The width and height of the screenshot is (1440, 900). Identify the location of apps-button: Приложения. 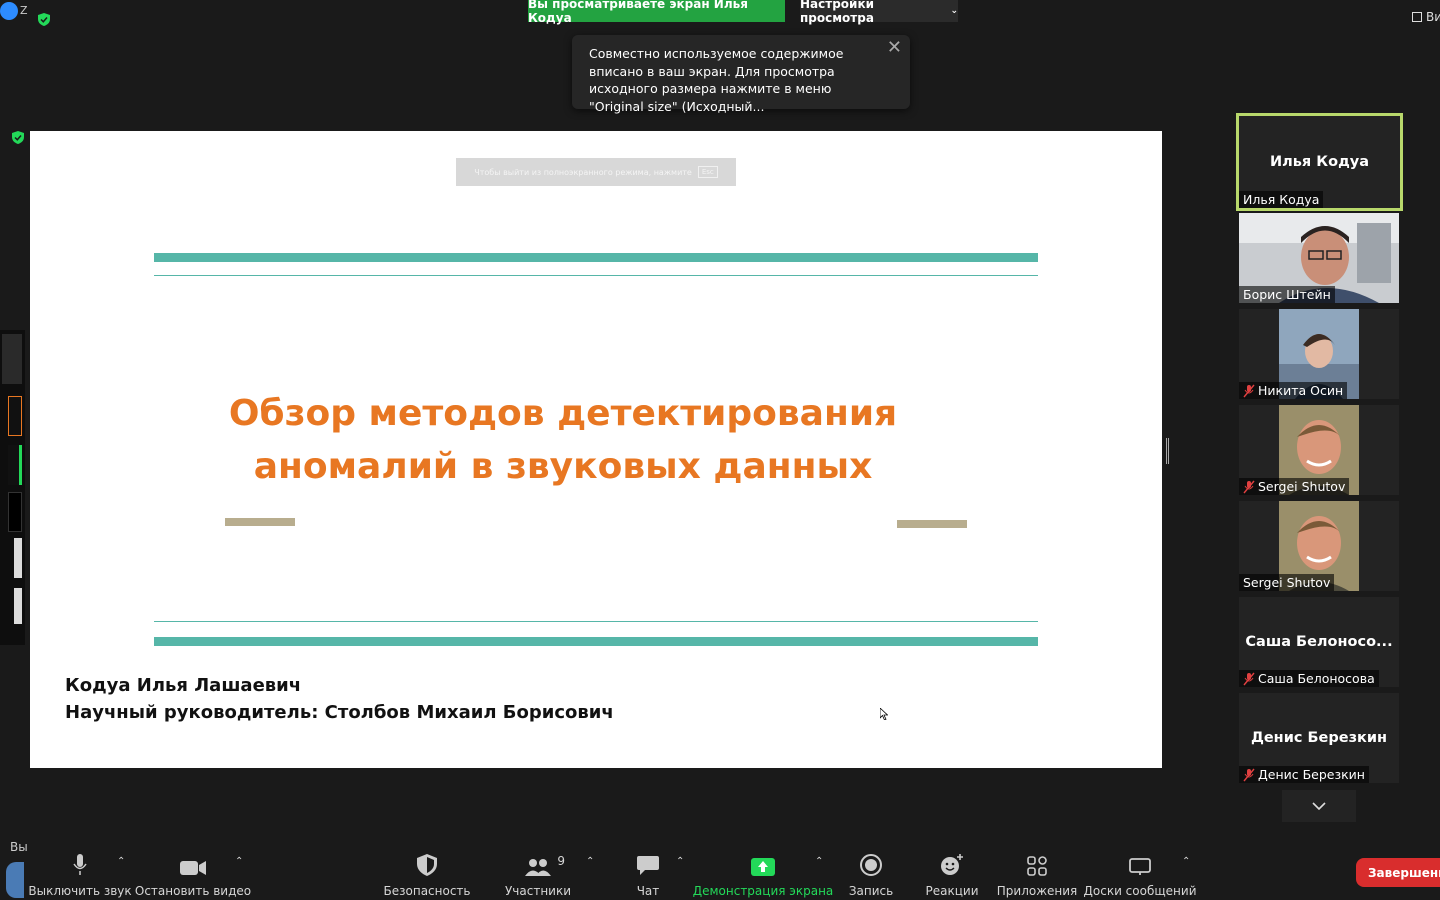
(1037, 873).